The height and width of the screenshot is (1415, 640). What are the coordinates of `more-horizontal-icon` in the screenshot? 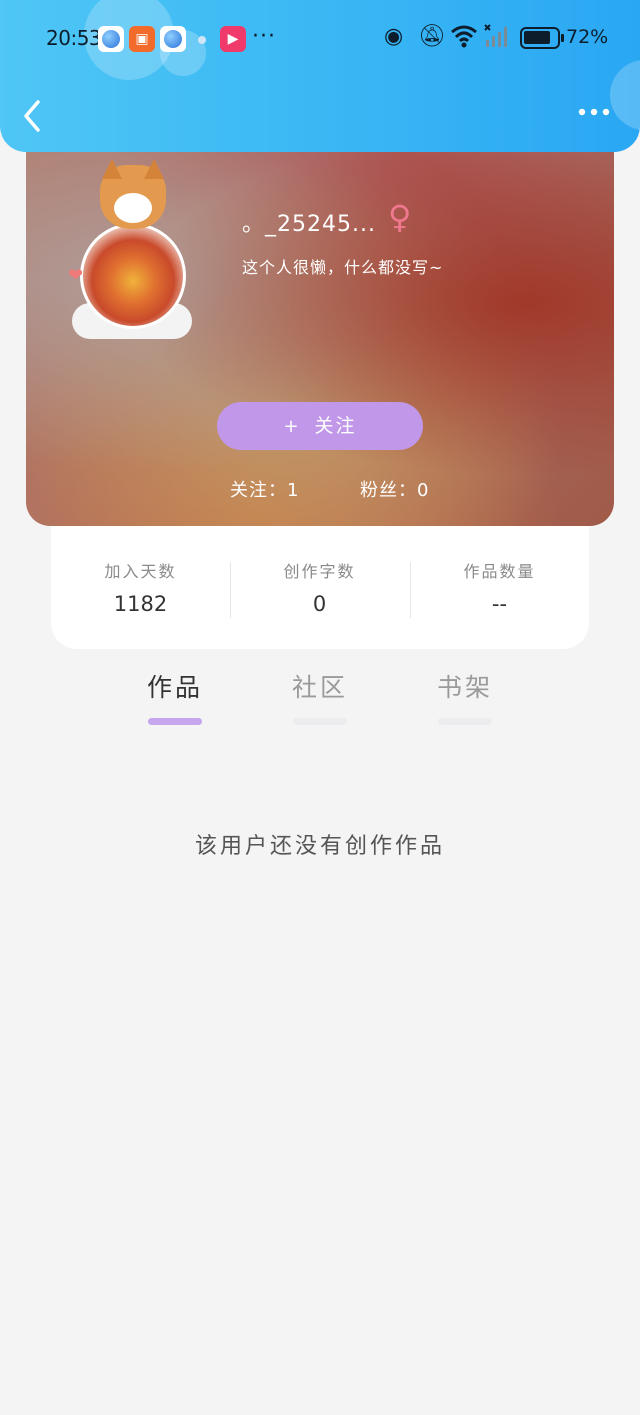 It's located at (594, 112).